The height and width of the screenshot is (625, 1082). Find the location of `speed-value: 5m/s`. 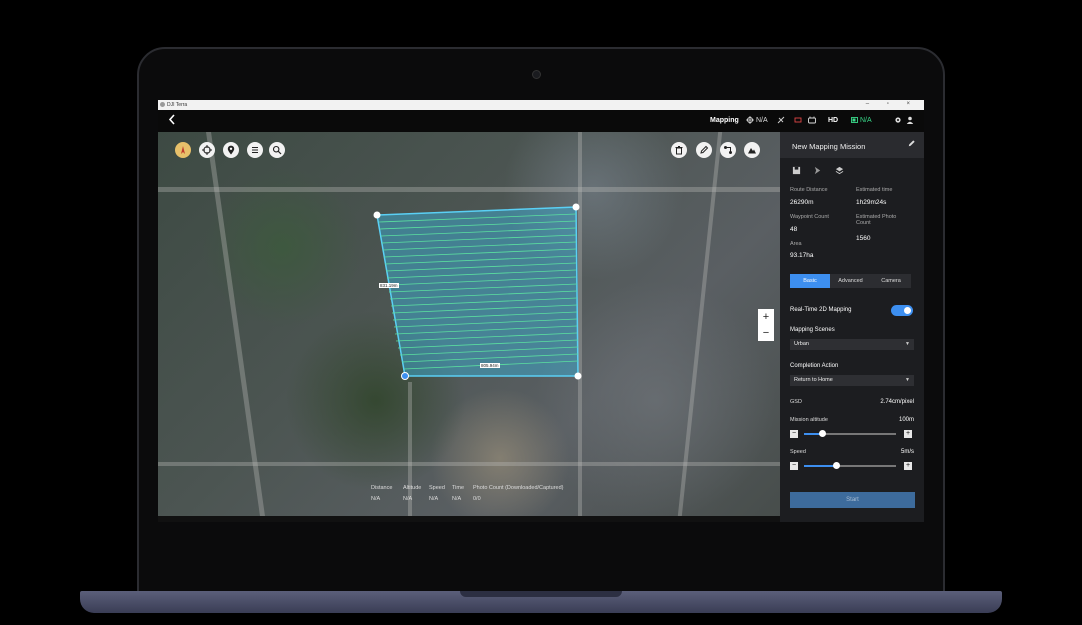

speed-value: 5m/s is located at coordinates (907, 452).